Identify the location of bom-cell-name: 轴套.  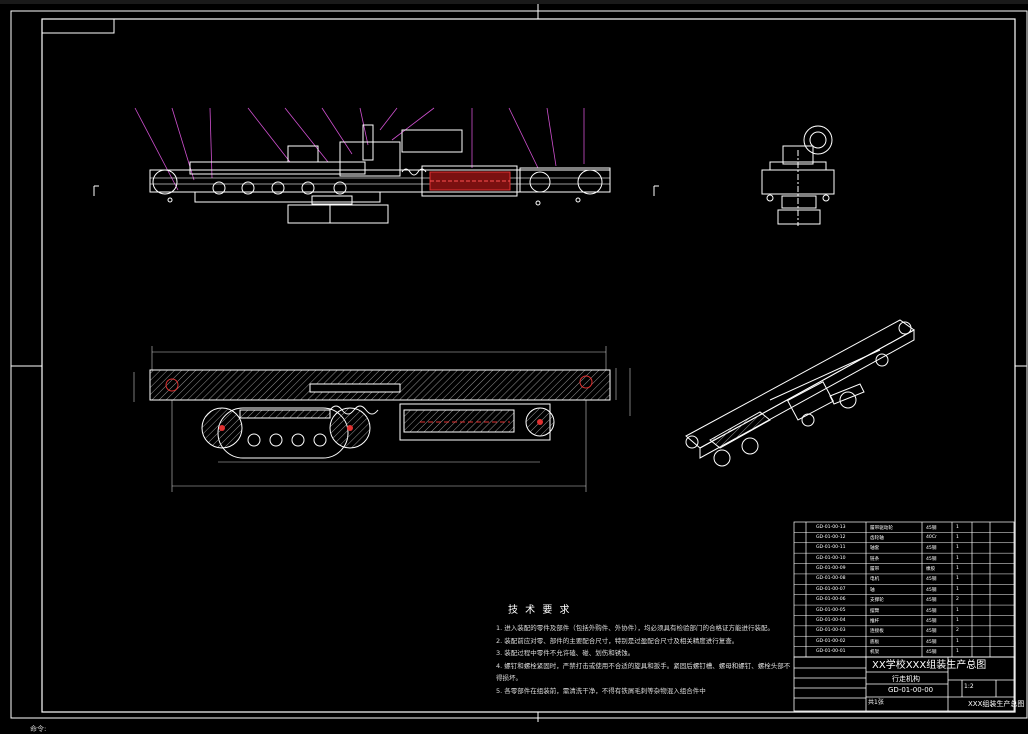
(875, 549).